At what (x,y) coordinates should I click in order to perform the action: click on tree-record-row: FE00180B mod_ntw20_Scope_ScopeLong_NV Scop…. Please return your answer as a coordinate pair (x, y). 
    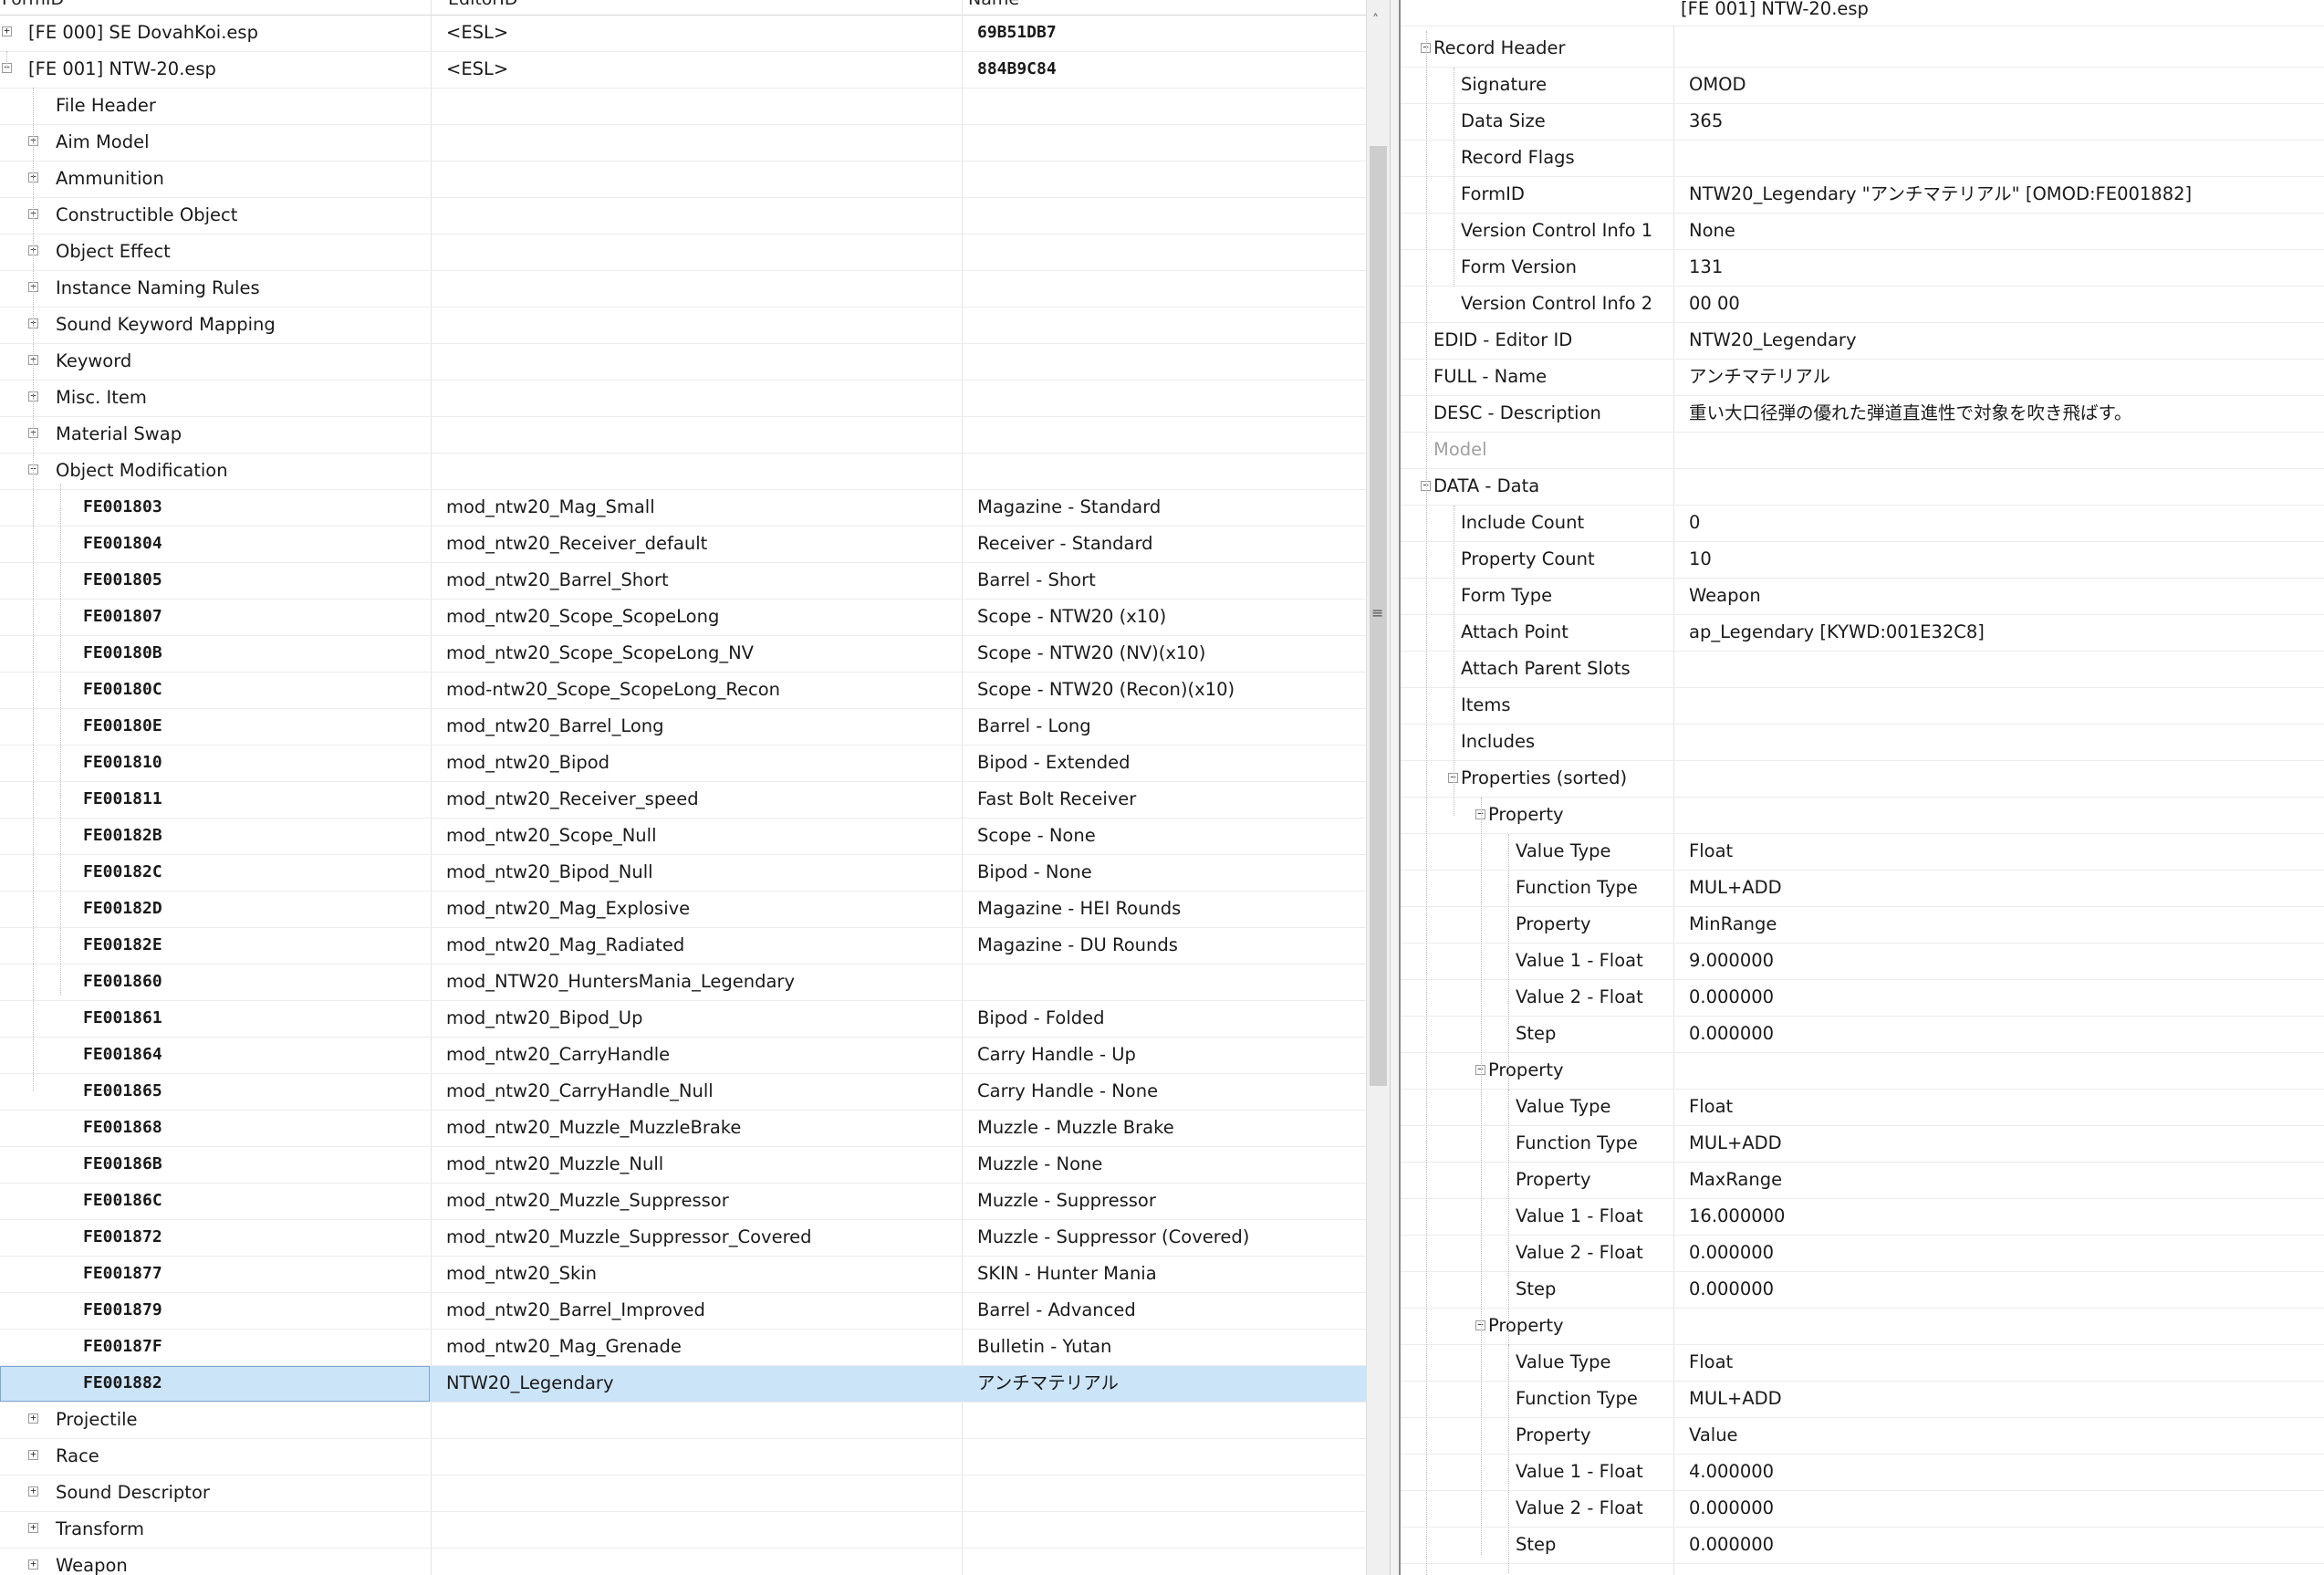
    Looking at the image, I should click on (683, 654).